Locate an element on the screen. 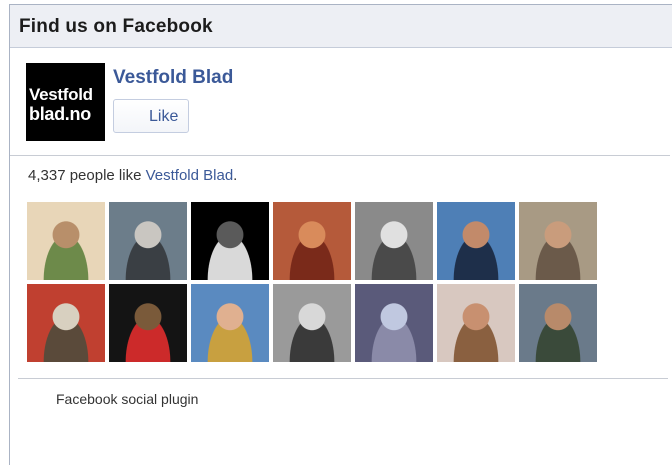 The width and height of the screenshot is (672, 465). page-logo: Vestfold blad.no is located at coordinates (65, 102).